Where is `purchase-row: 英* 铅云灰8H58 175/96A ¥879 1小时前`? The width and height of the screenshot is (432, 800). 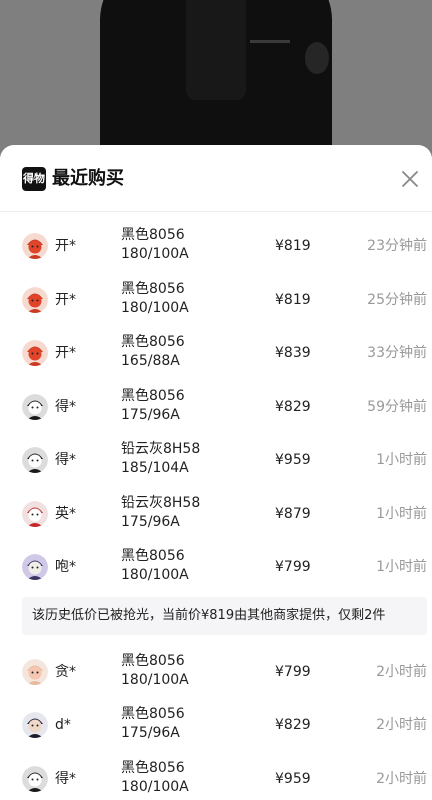 purchase-row: 英* 铅云灰8H58 175/96A ¥879 1小时前 is located at coordinates (216, 514).